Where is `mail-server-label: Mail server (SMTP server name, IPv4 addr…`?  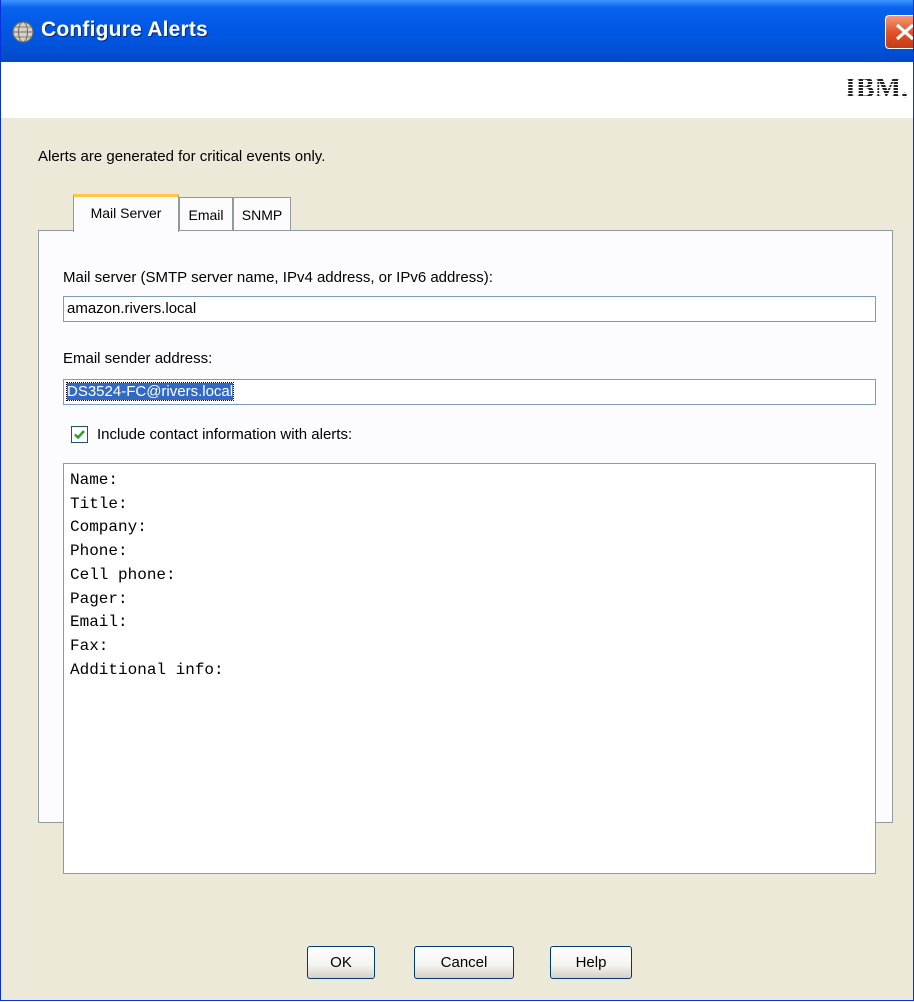 mail-server-label: Mail server (SMTP server name, IPv4 addr… is located at coordinates (278, 277).